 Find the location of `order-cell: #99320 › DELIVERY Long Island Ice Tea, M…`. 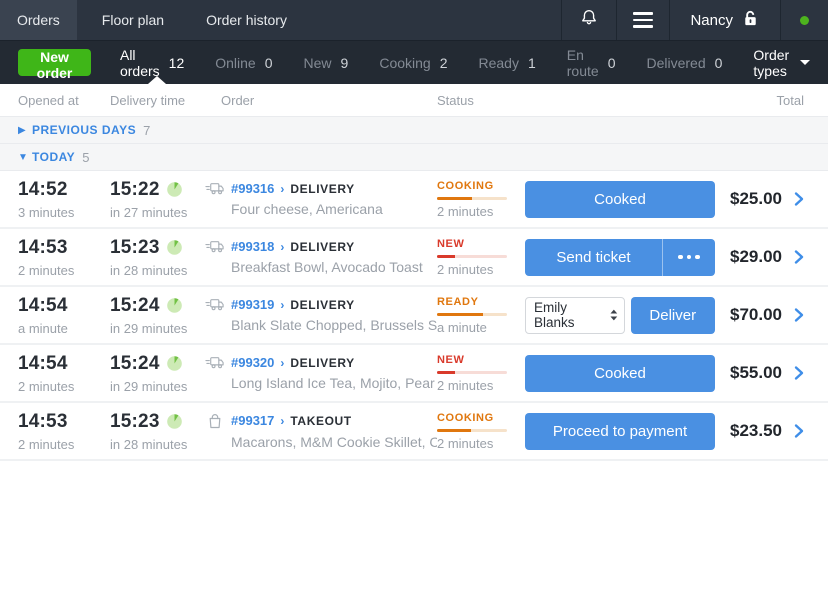

order-cell: #99320 › DELIVERY Long Island Ice Tea, M… is located at coordinates (321, 373).